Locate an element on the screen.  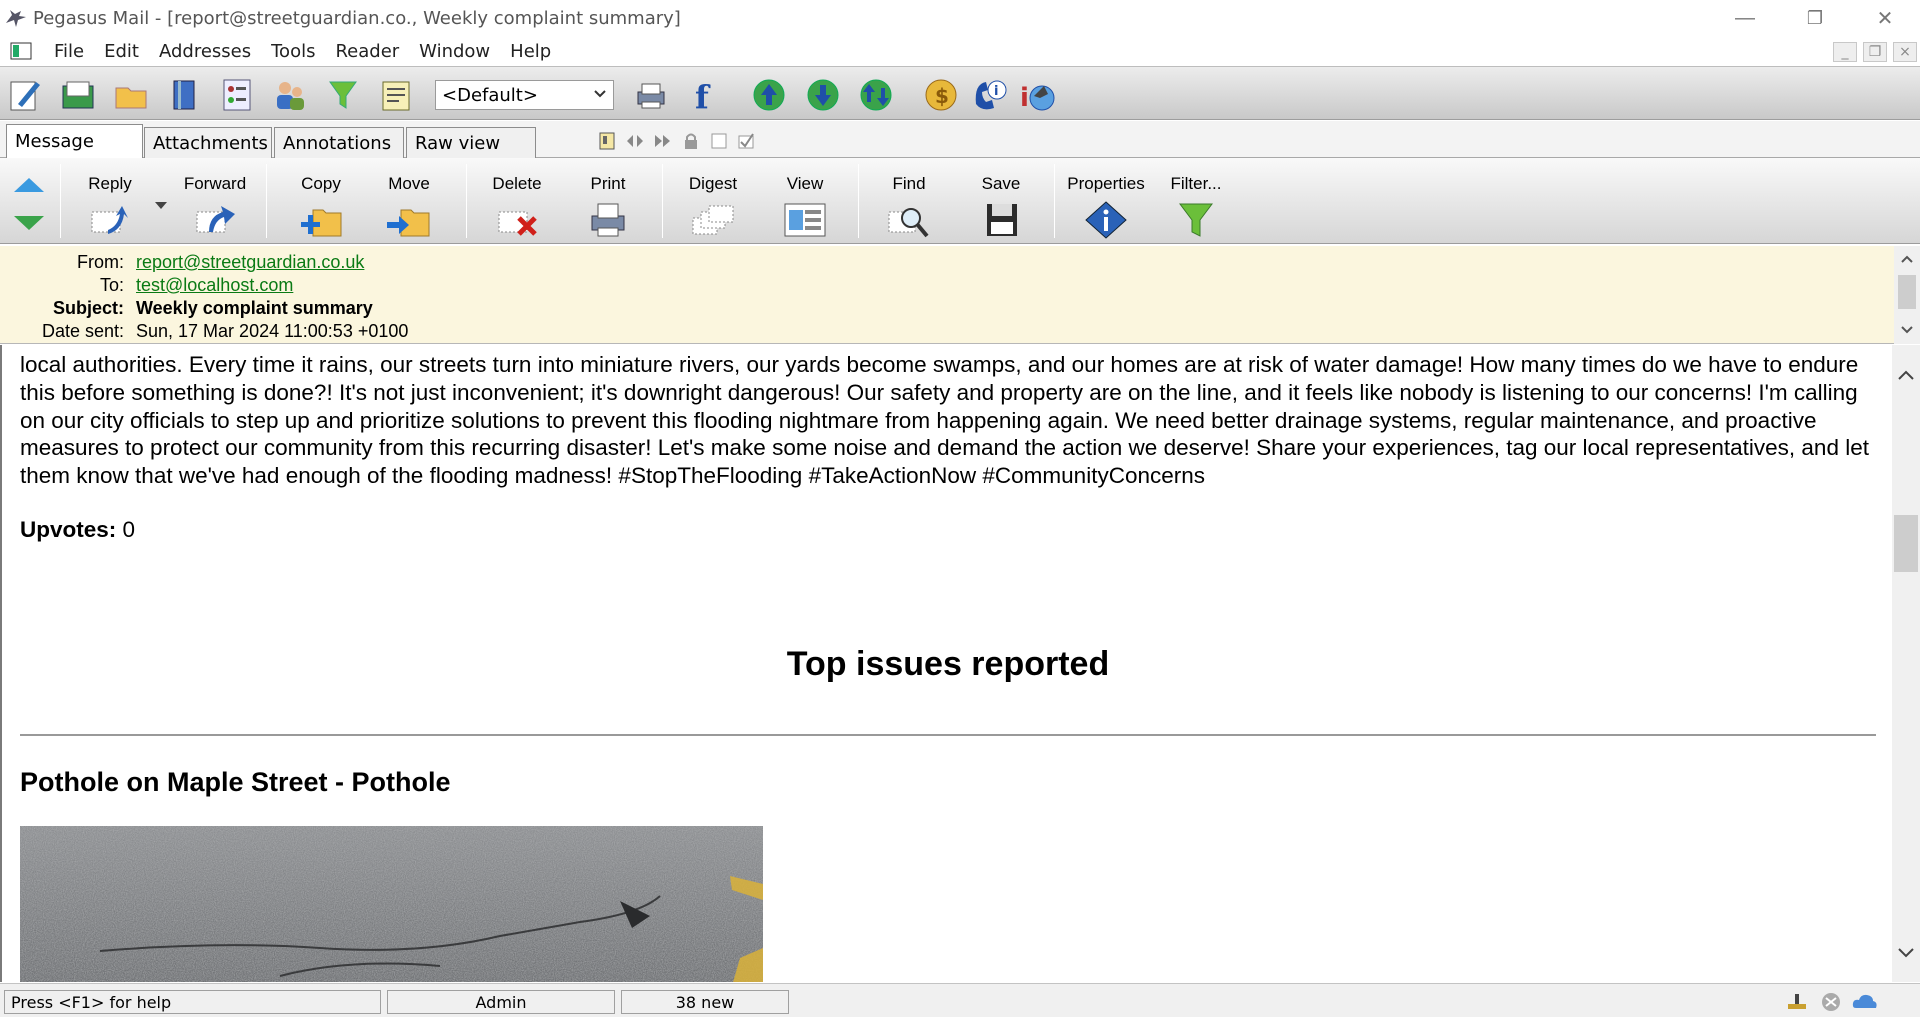
distribution-list-icon is located at coordinates (237, 95).